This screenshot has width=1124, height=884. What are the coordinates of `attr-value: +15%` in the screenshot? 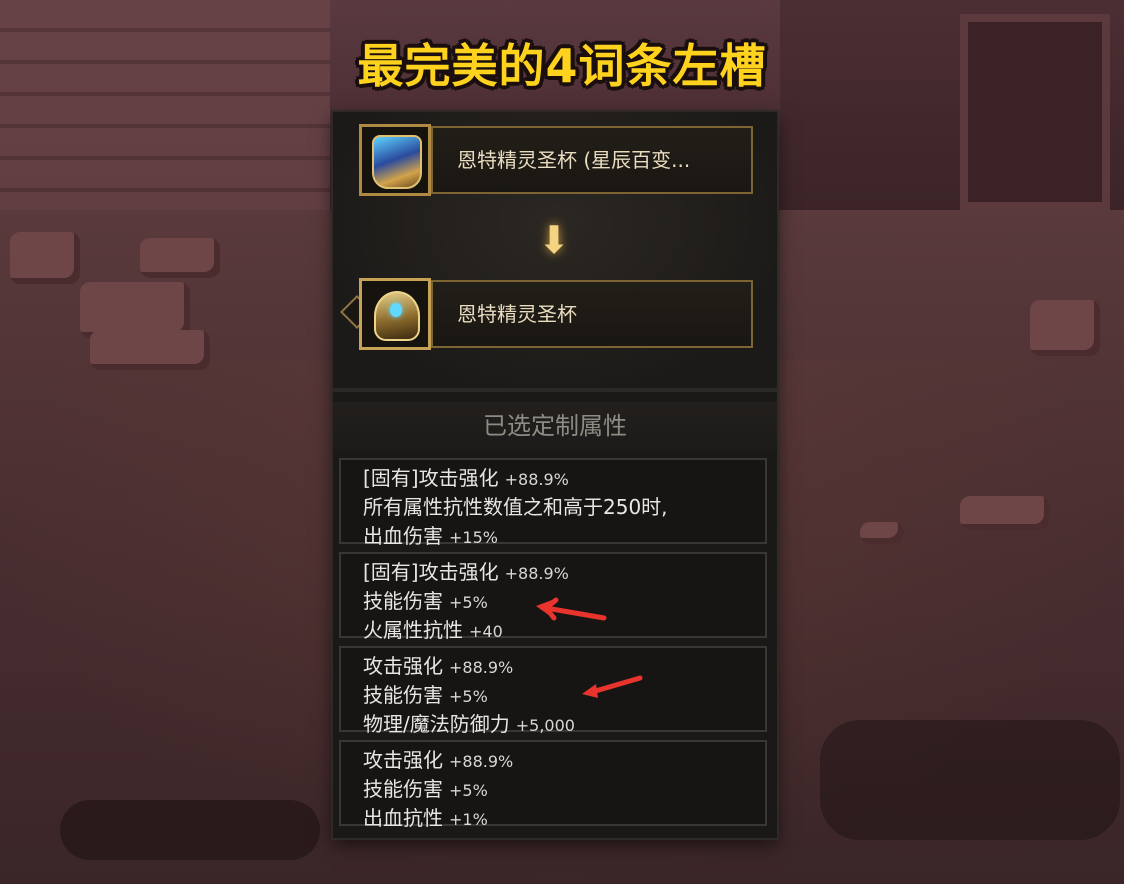 It's located at (473, 537).